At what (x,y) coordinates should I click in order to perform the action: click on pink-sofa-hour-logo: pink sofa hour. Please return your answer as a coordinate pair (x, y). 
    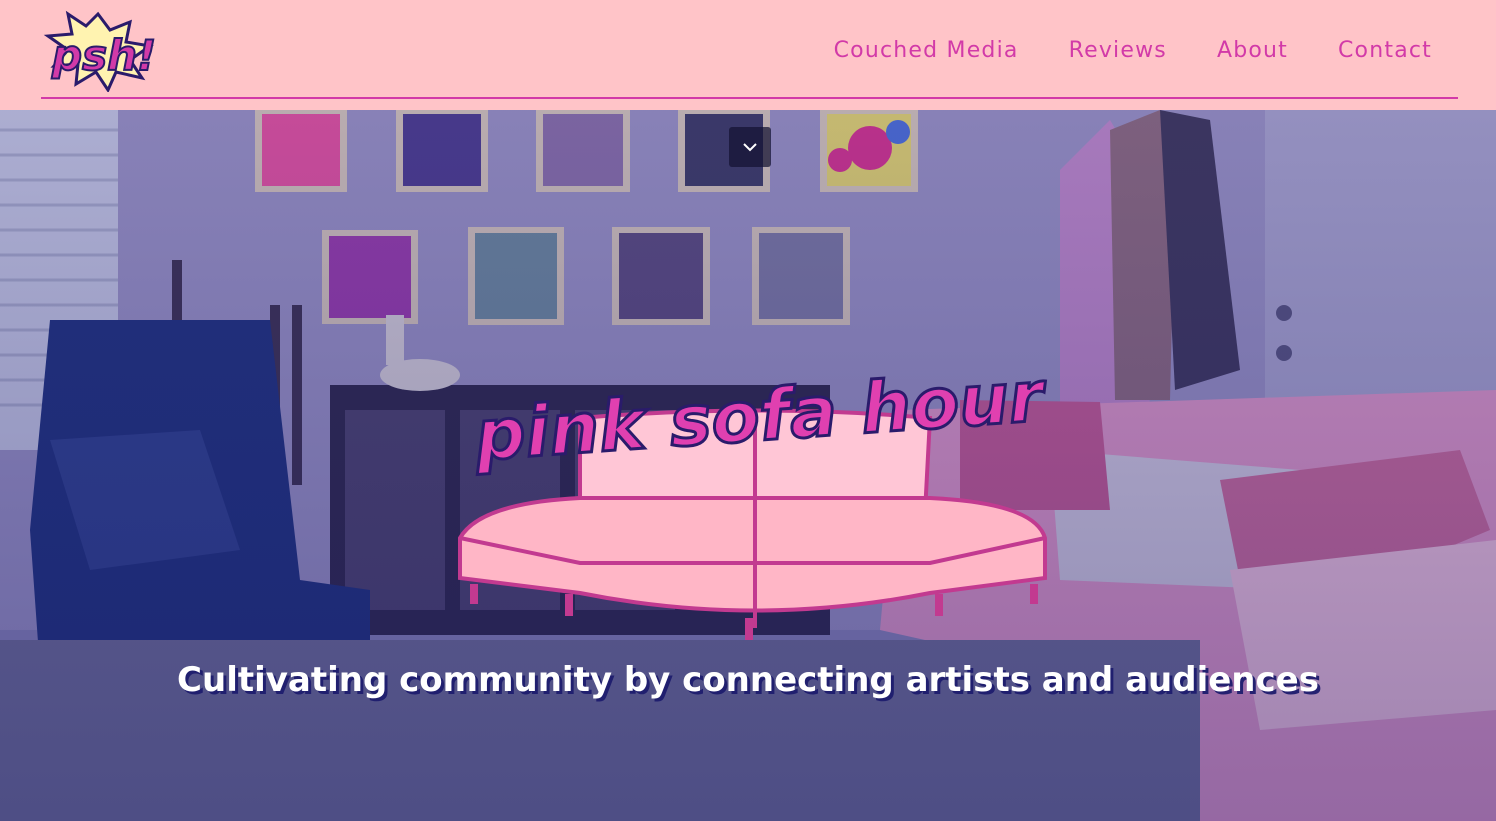
    Looking at the image, I should click on (755, 496).